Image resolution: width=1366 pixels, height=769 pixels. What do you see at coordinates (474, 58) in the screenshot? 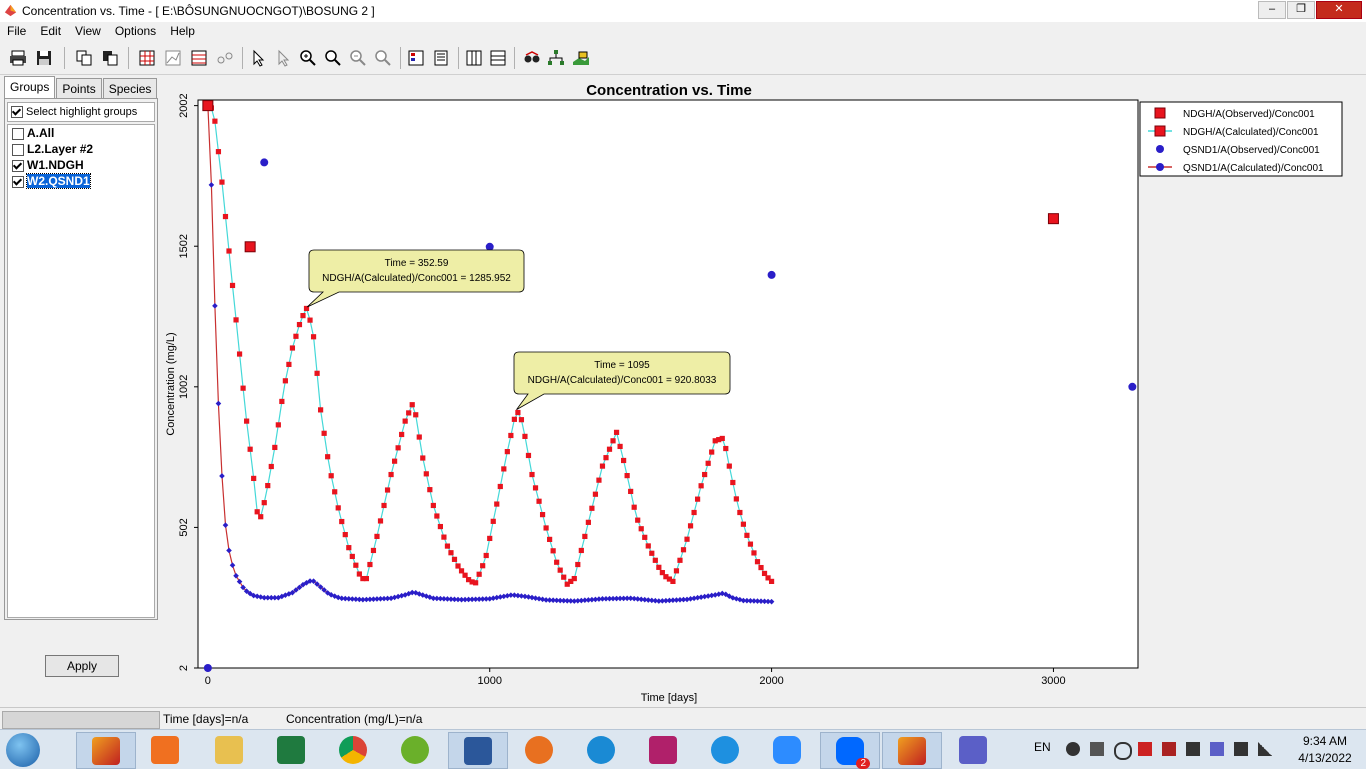
I see `columns-icon` at bounding box center [474, 58].